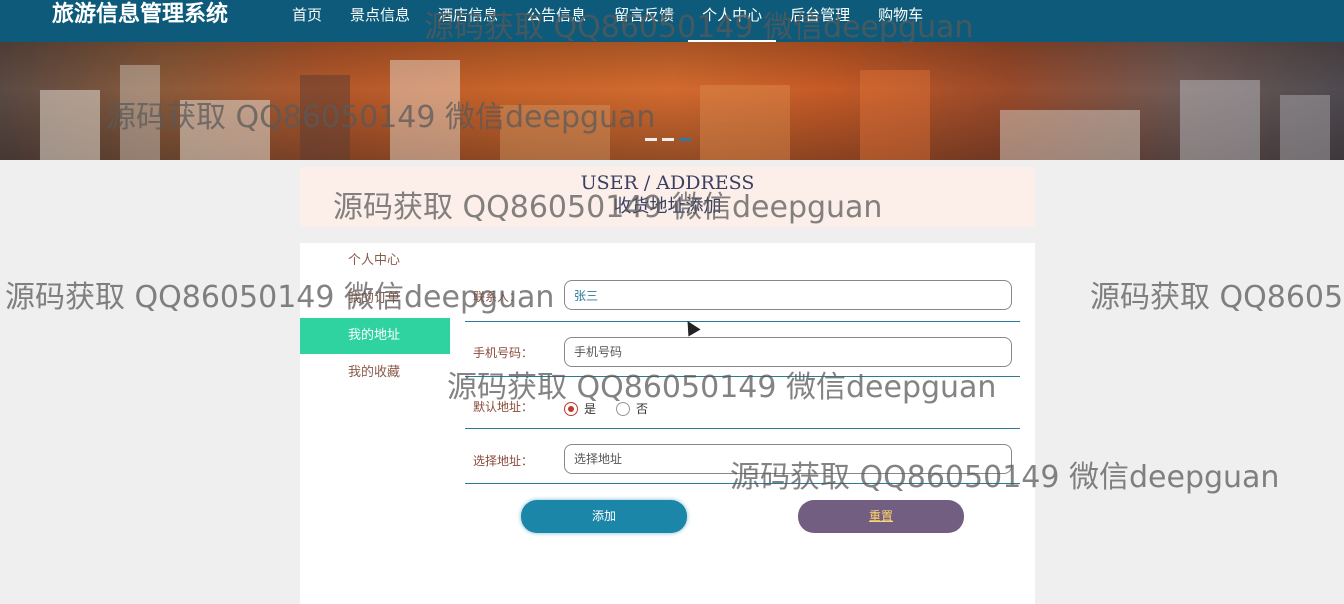 The height and width of the screenshot is (604, 1344). Describe the element at coordinates (900, 21) in the screenshot. I see `nav-cart: 购物车` at that location.